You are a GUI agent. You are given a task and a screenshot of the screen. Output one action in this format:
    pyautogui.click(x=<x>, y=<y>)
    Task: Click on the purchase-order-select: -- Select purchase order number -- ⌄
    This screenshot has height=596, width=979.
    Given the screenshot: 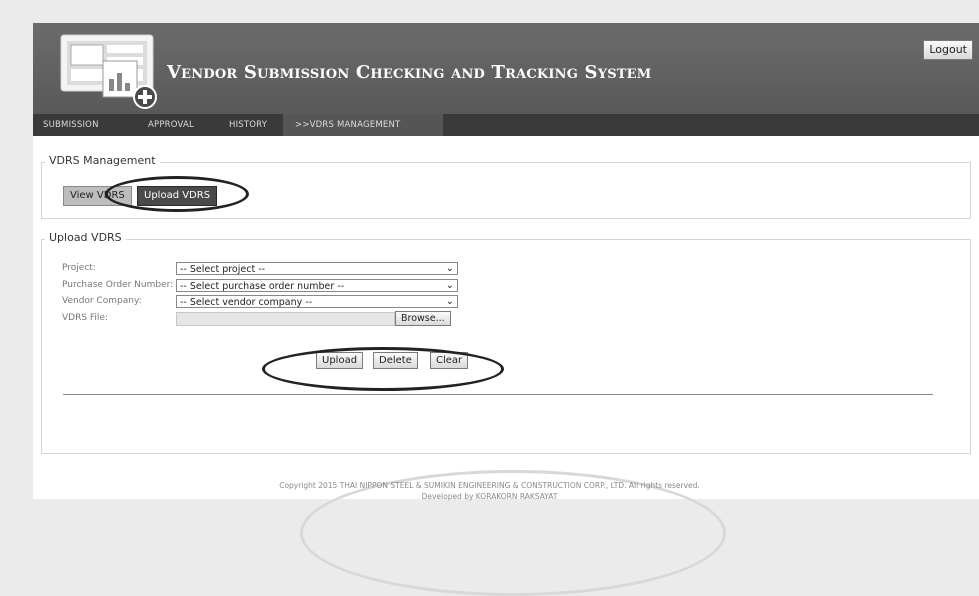 What is the action you would take?
    pyautogui.click(x=317, y=285)
    